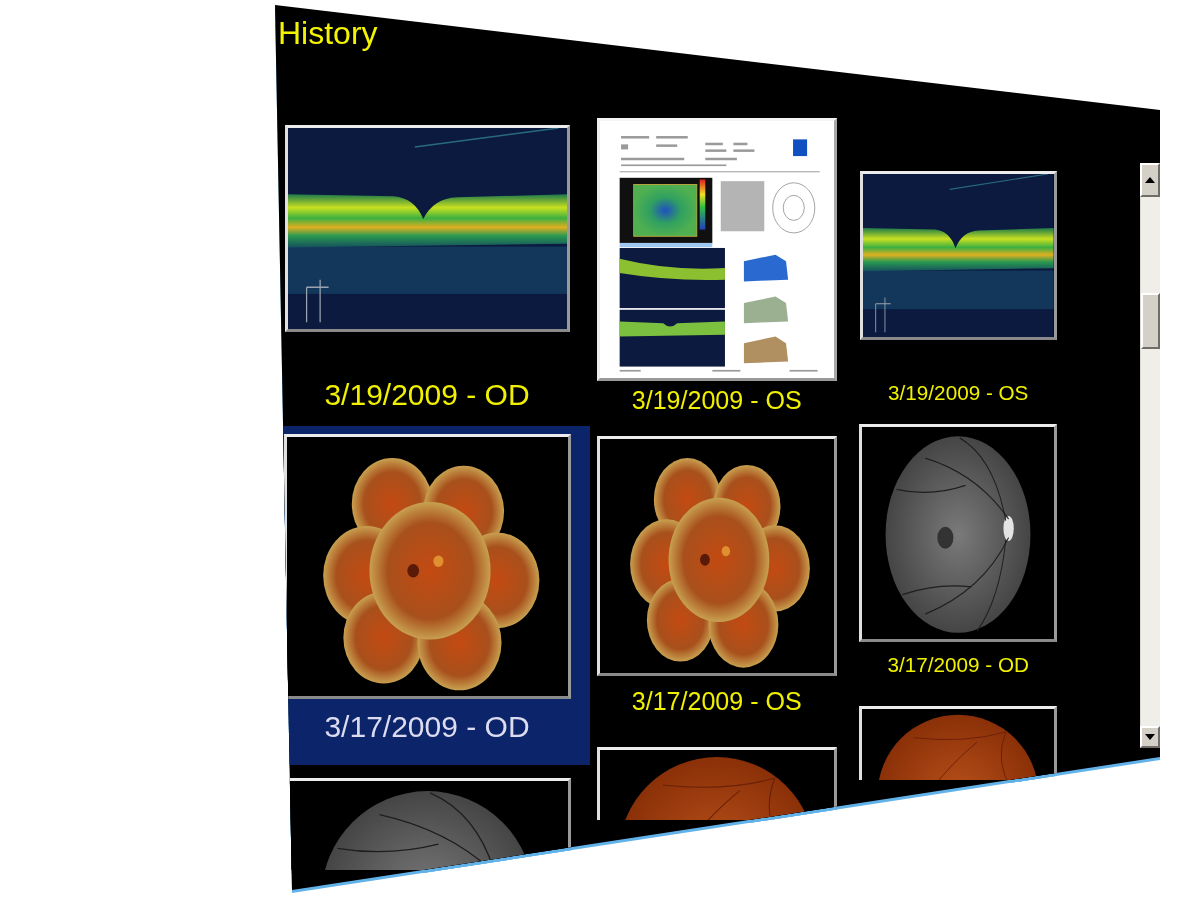 Image resolution: width=1200 pixels, height=900 pixels. I want to click on up-triangle-icon, so click(1150, 180).